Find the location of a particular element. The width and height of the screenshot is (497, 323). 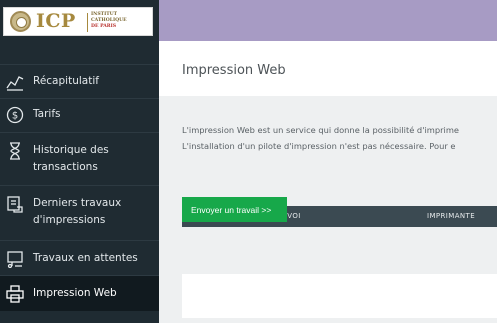

dollar-circle-icon: $ is located at coordinates (15, 115).